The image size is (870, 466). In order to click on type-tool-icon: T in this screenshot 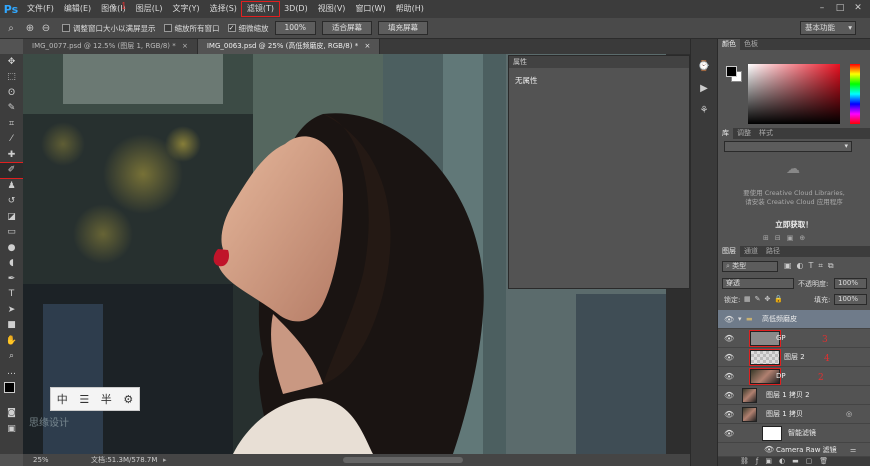, I will do `click(11, 295)`.